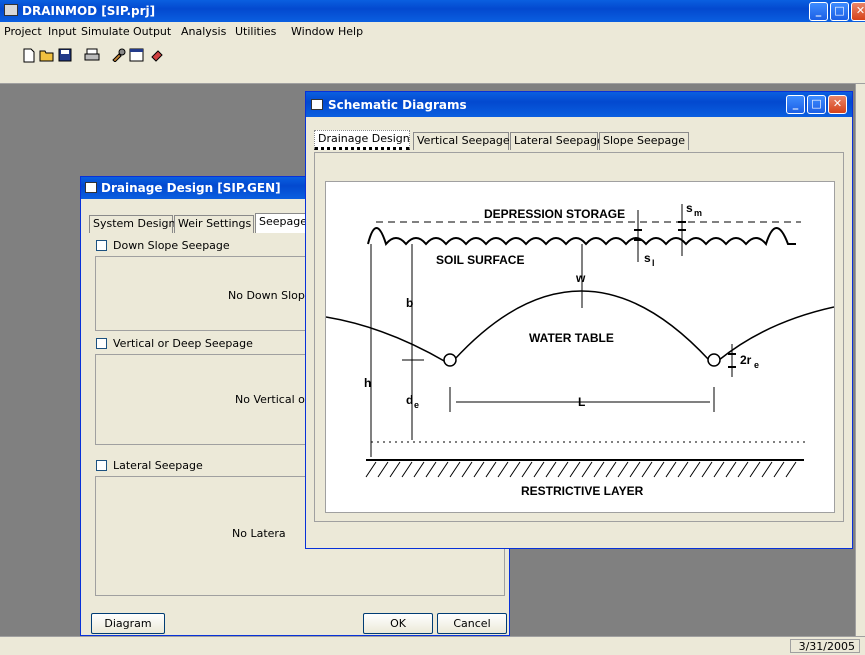 This screenshot has width=865, height=655. Describe the element at coordinates (266, 295) in the screenshot. I see `down-slope-message: No Down Slop` at that location.